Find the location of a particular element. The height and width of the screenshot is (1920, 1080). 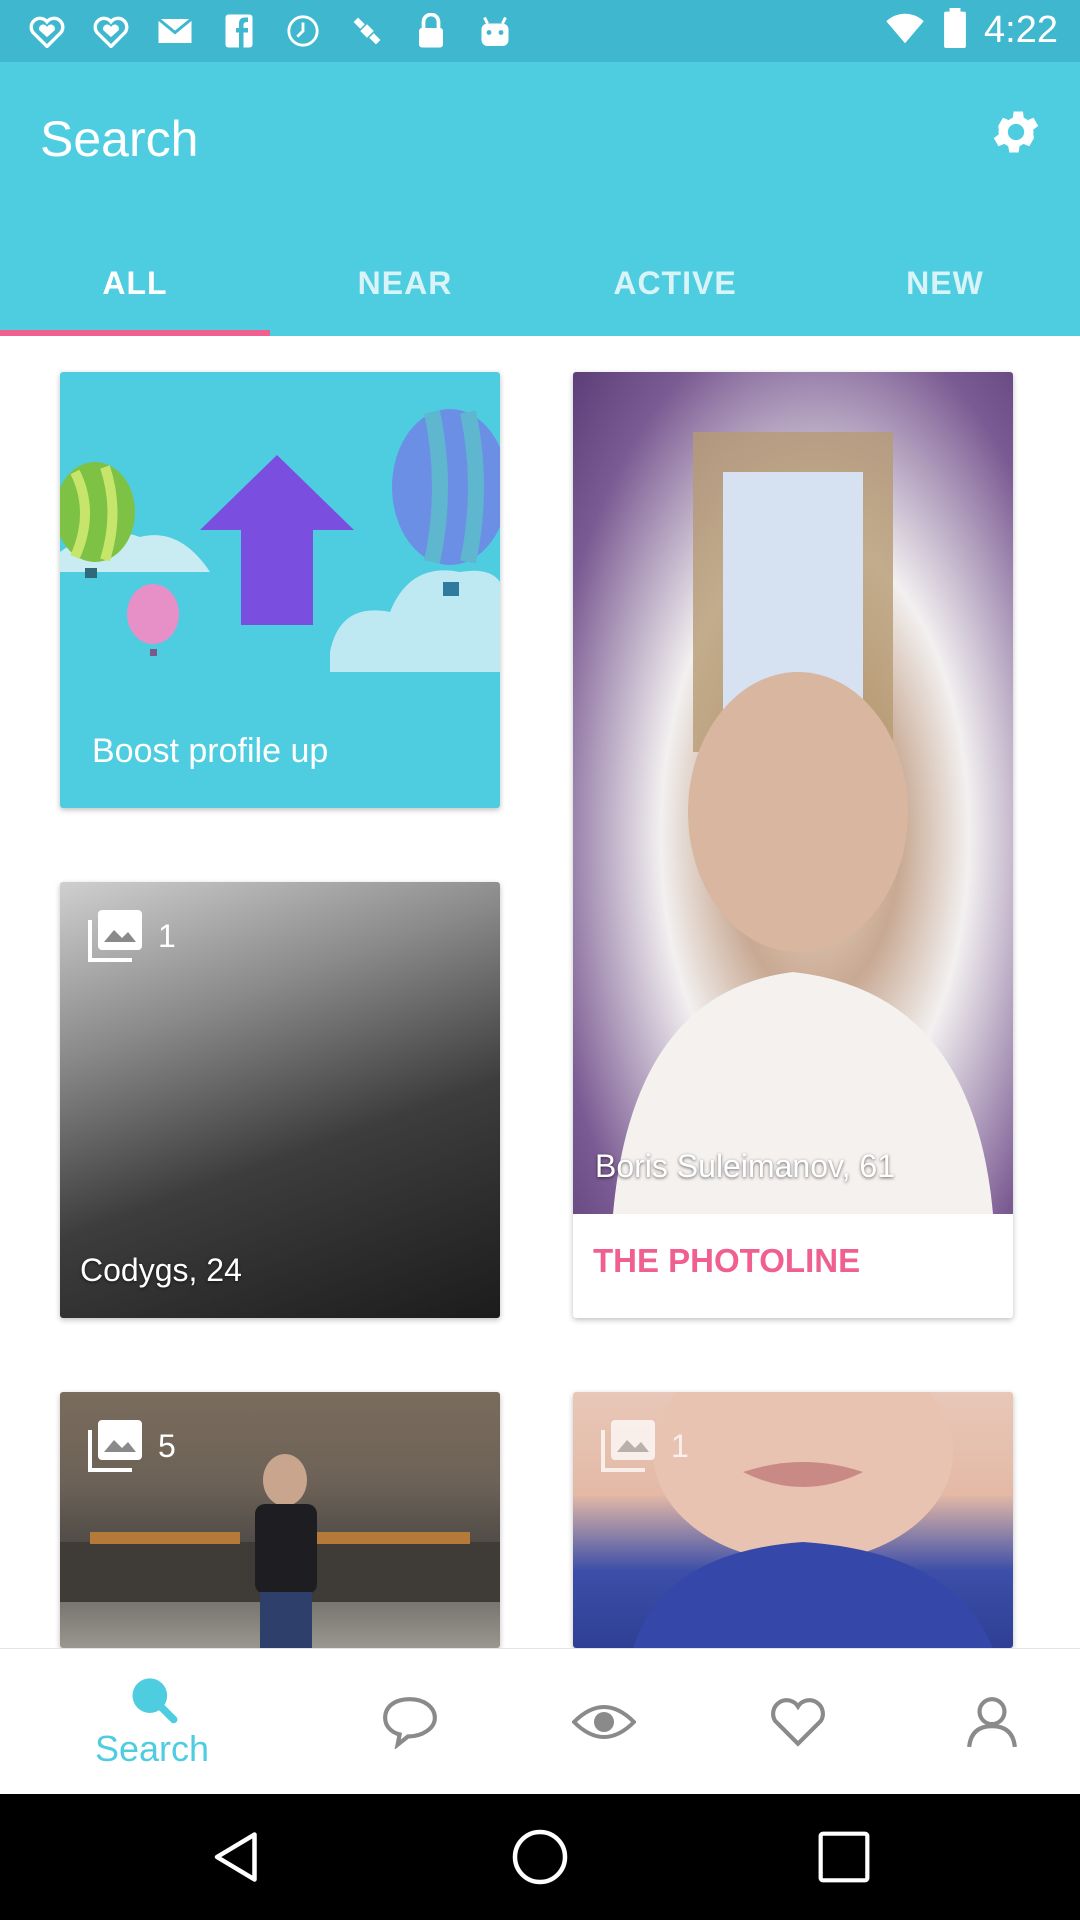

satellite-fake-gps-icon is located at coordinates (367, 31).